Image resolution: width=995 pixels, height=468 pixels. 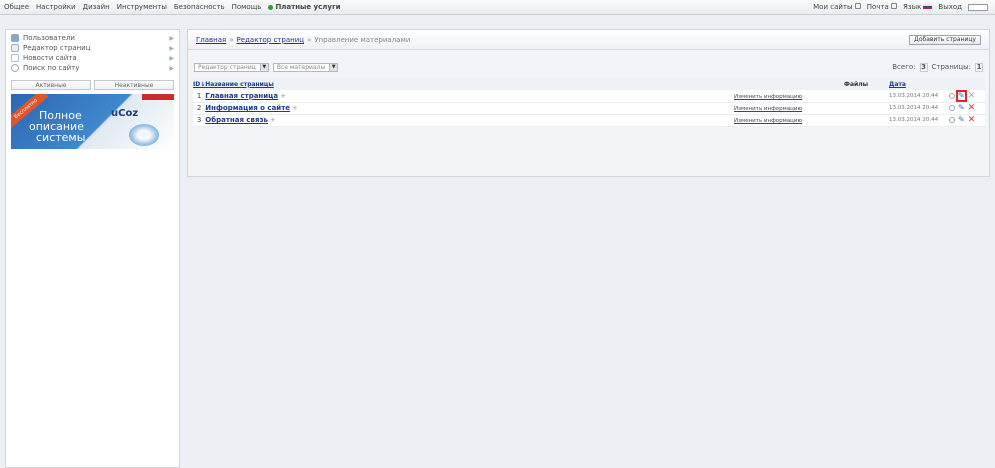 I want to click on table-header: ID↓ Название страницы Файлы Дата, so click(x=589, y=84).